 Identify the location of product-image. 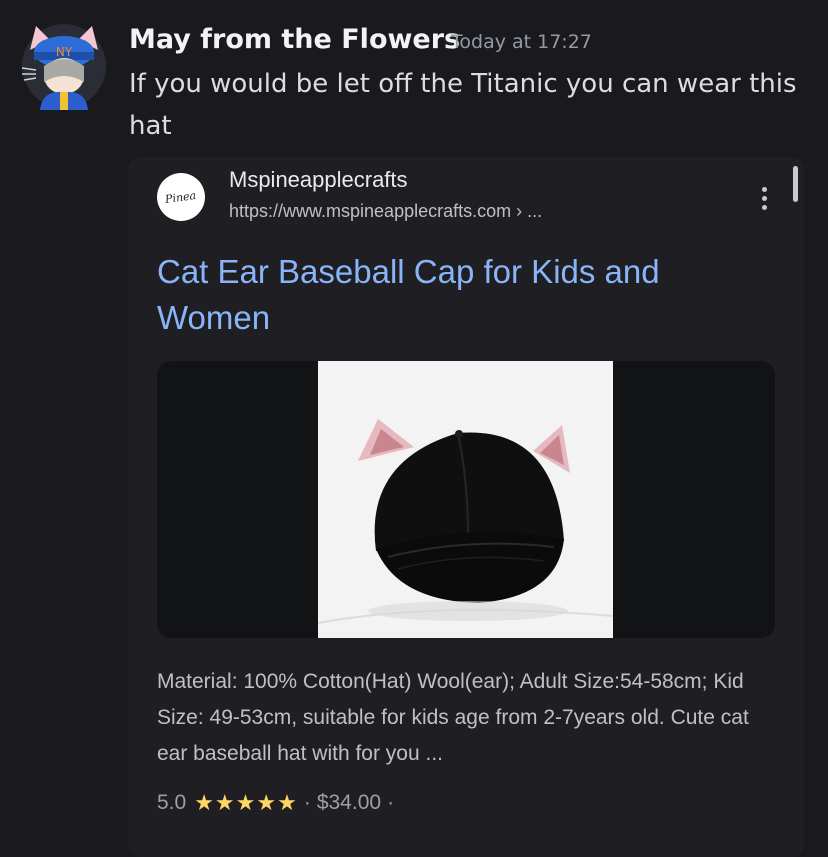
(465, 499).